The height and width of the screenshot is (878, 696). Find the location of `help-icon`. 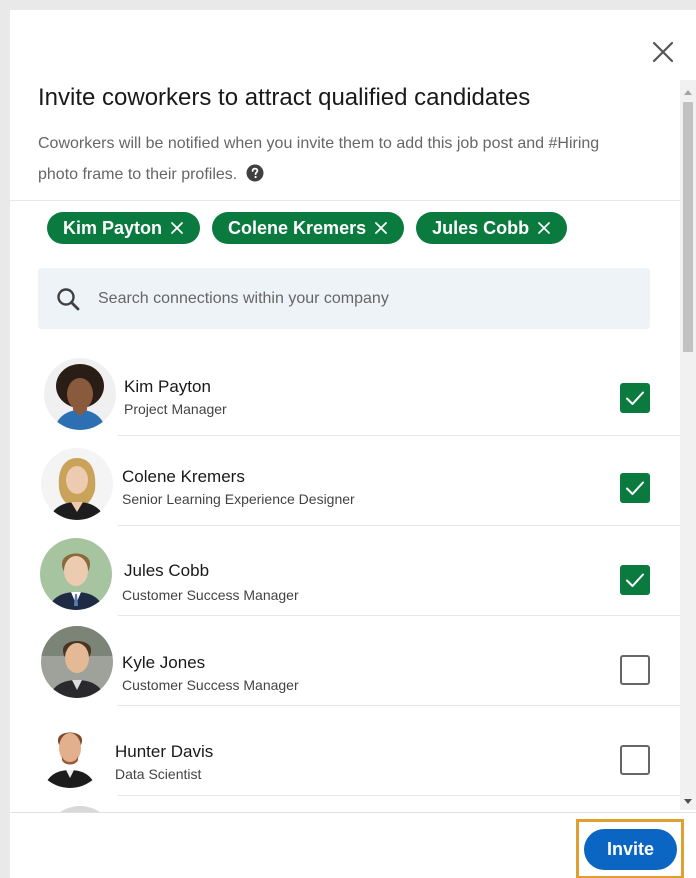

help-icon is located at coordinates (255, 177).